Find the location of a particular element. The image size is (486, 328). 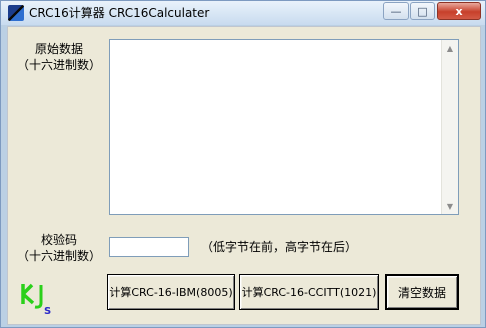

byte-order-note: （低字节在前，高字节在后） is located at coordinates (279, 247).